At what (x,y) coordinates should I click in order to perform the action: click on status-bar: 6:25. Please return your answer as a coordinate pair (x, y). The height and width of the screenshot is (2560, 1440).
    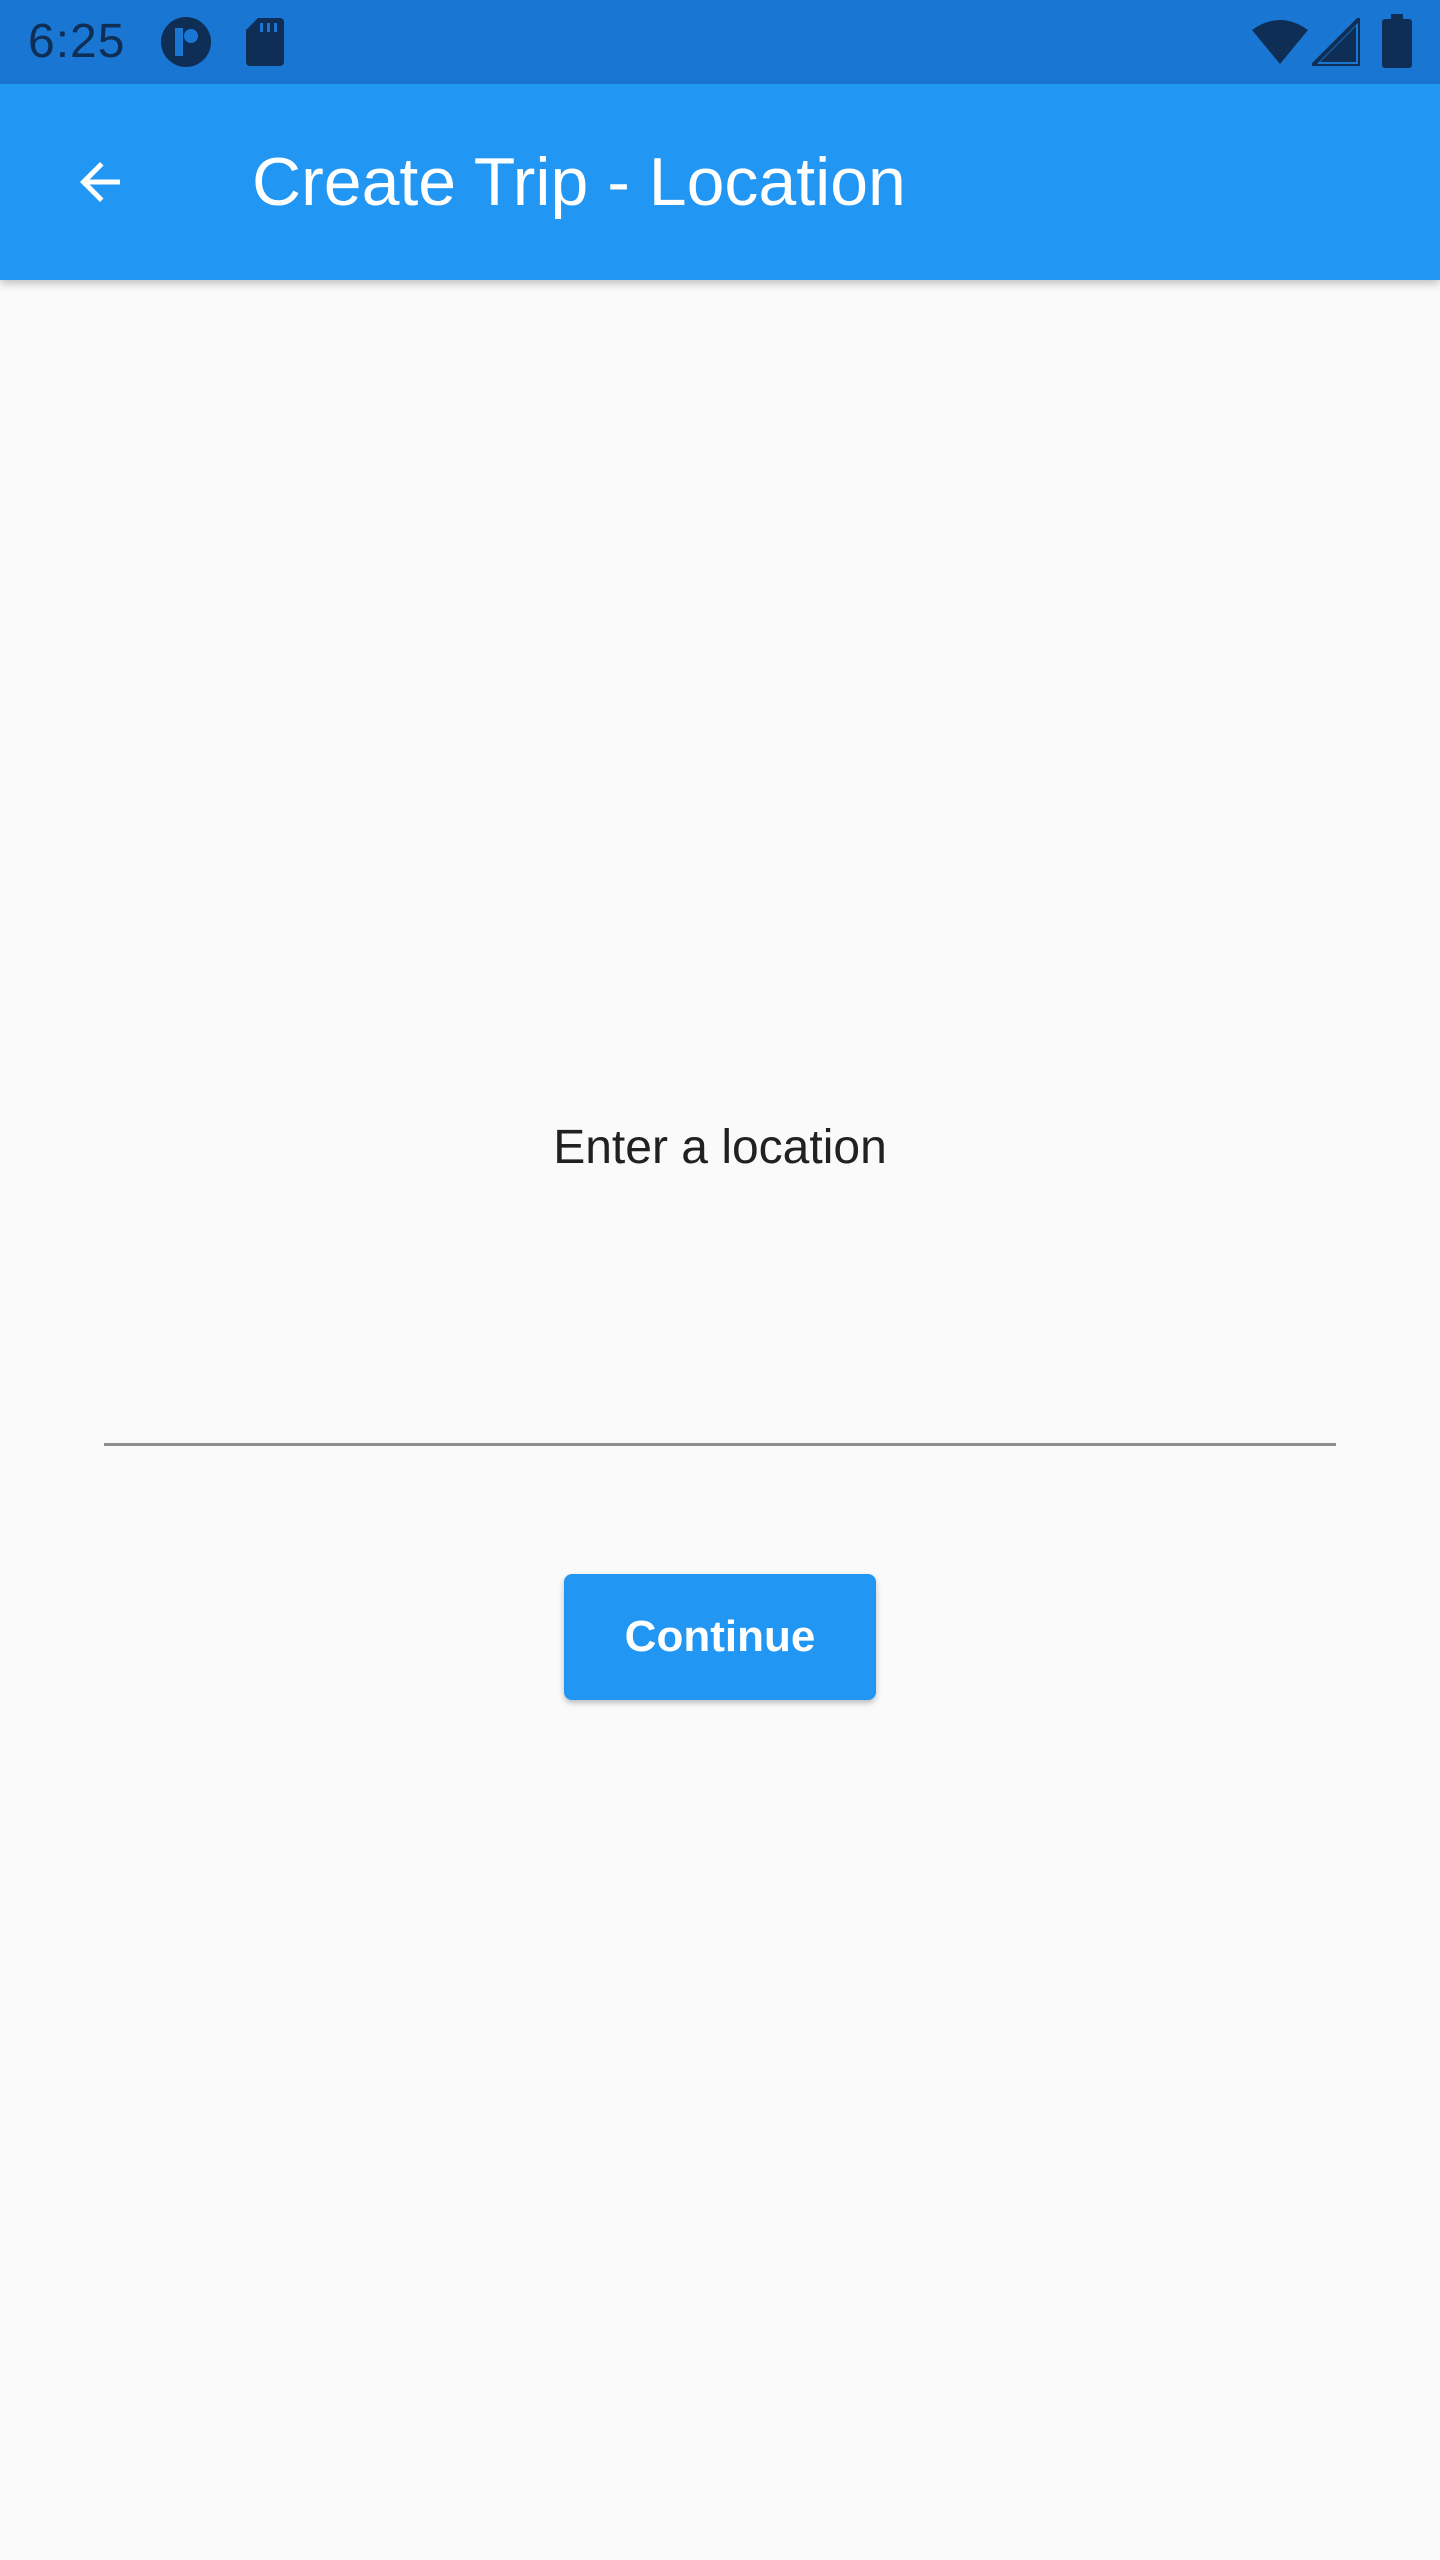
    Looking at the image, I should click on (720, 42).